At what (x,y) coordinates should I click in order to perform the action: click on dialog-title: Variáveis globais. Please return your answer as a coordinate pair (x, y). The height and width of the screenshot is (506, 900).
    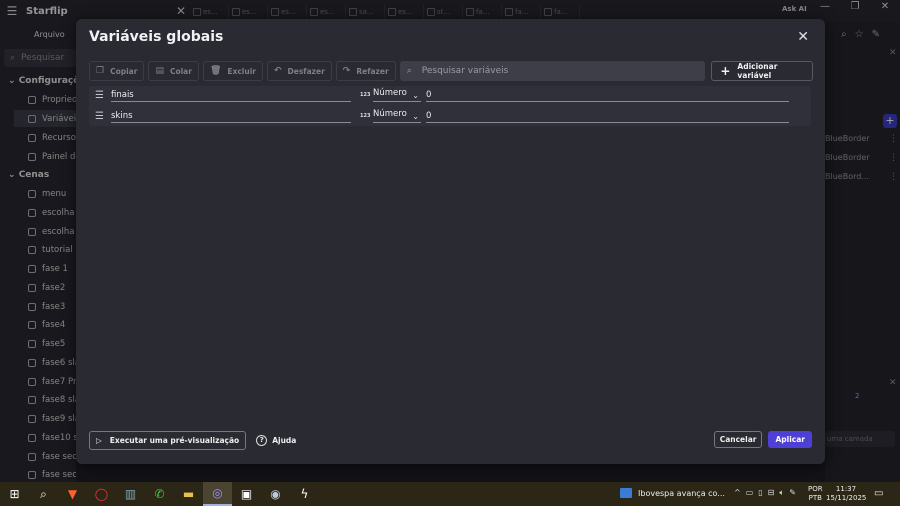
    Looking at the image, I should click on (156, 37).